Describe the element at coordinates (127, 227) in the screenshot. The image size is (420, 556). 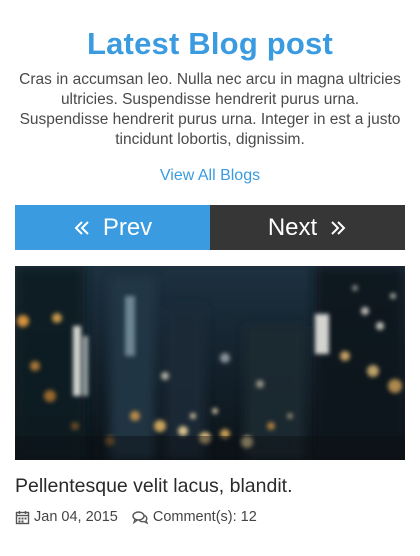
I see `prev-label: Prev` at that location.